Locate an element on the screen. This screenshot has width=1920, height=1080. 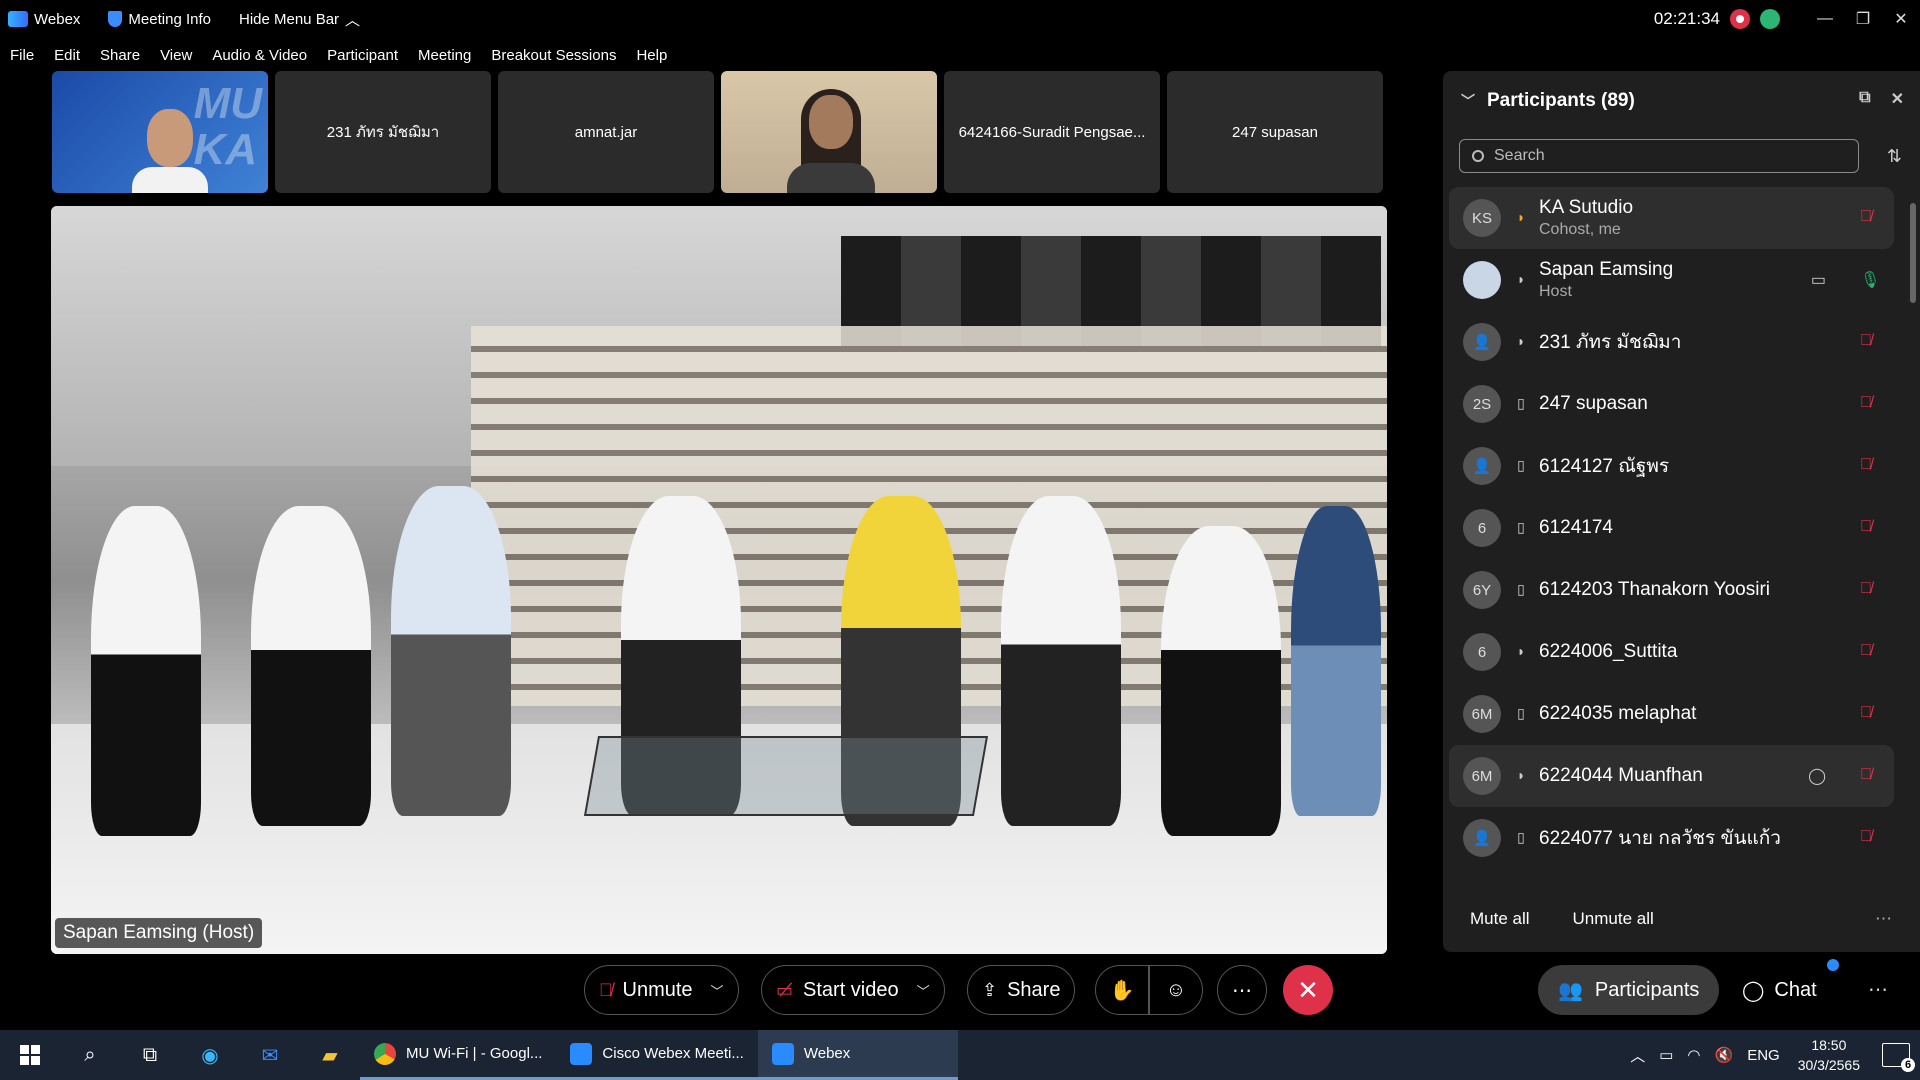
restore-icon: ❐ is located at coordinates (1863, 19).